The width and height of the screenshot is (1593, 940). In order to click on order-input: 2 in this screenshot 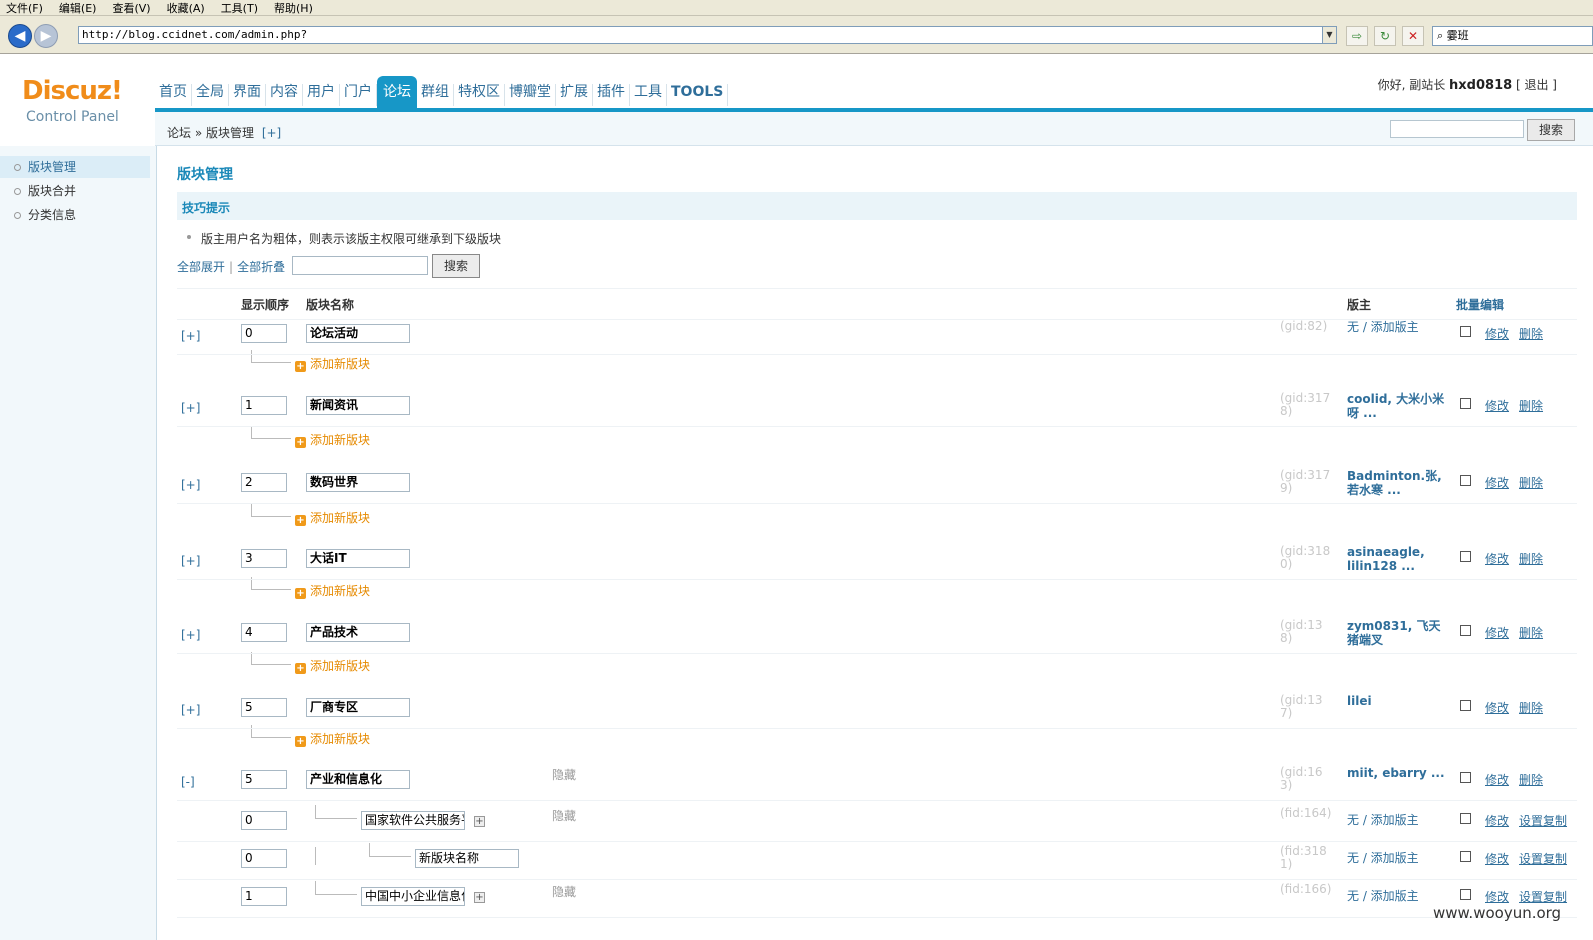, I will do `click(264, 482)`.